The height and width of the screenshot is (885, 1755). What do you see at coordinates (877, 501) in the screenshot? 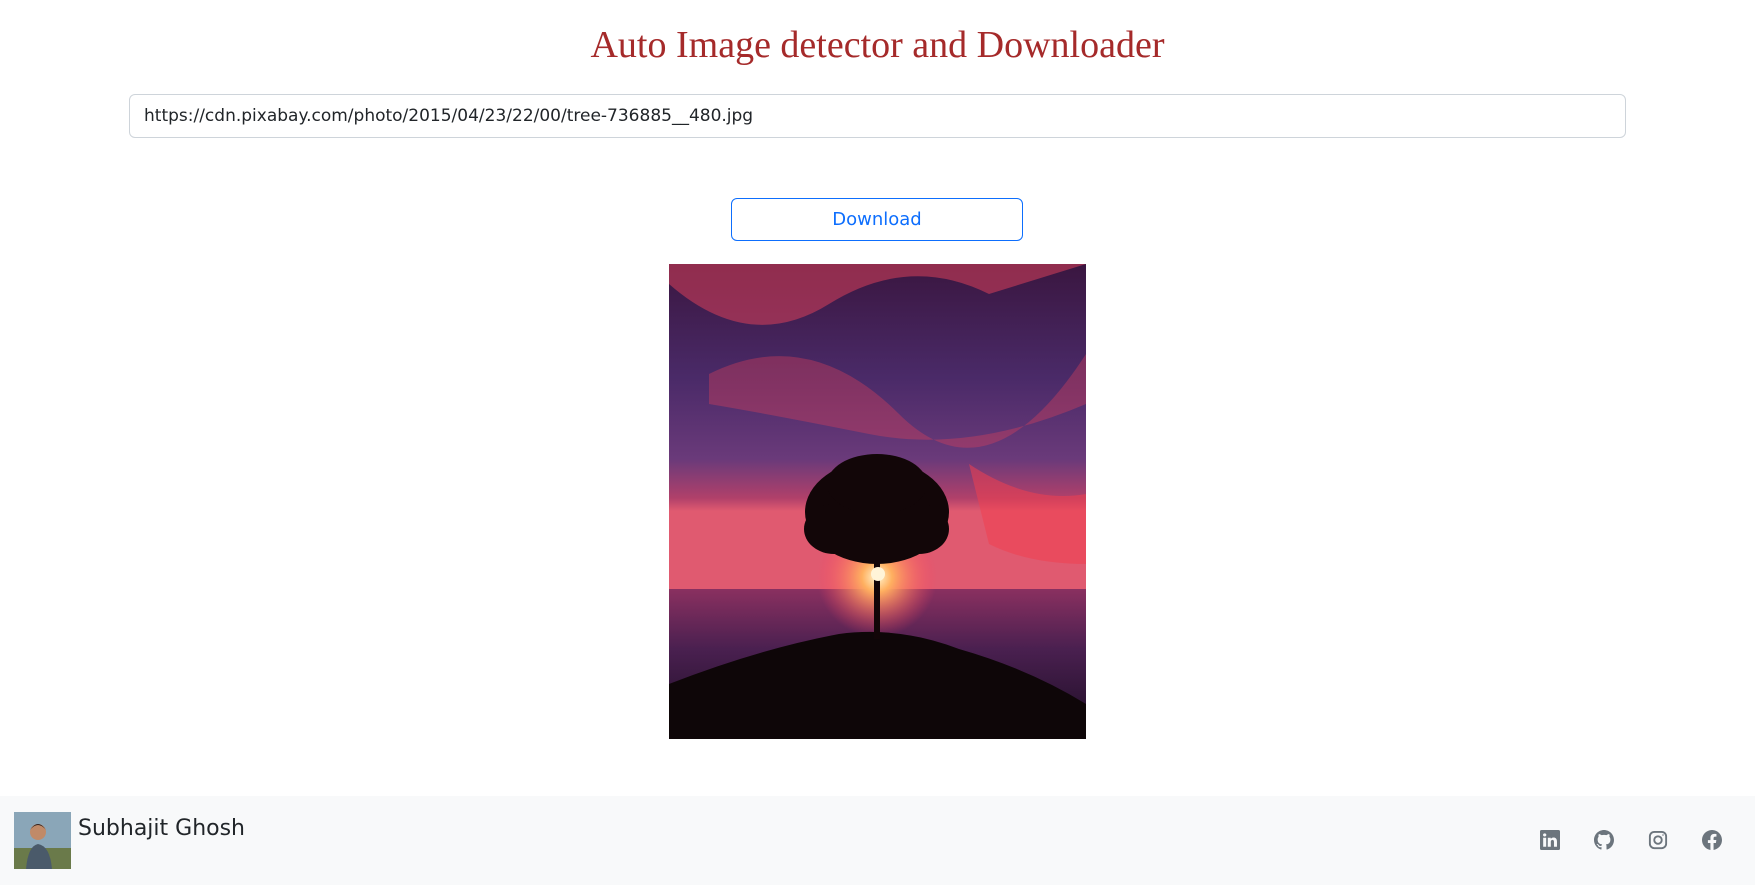
I see `image-preview` at bounding box center [877, 501].